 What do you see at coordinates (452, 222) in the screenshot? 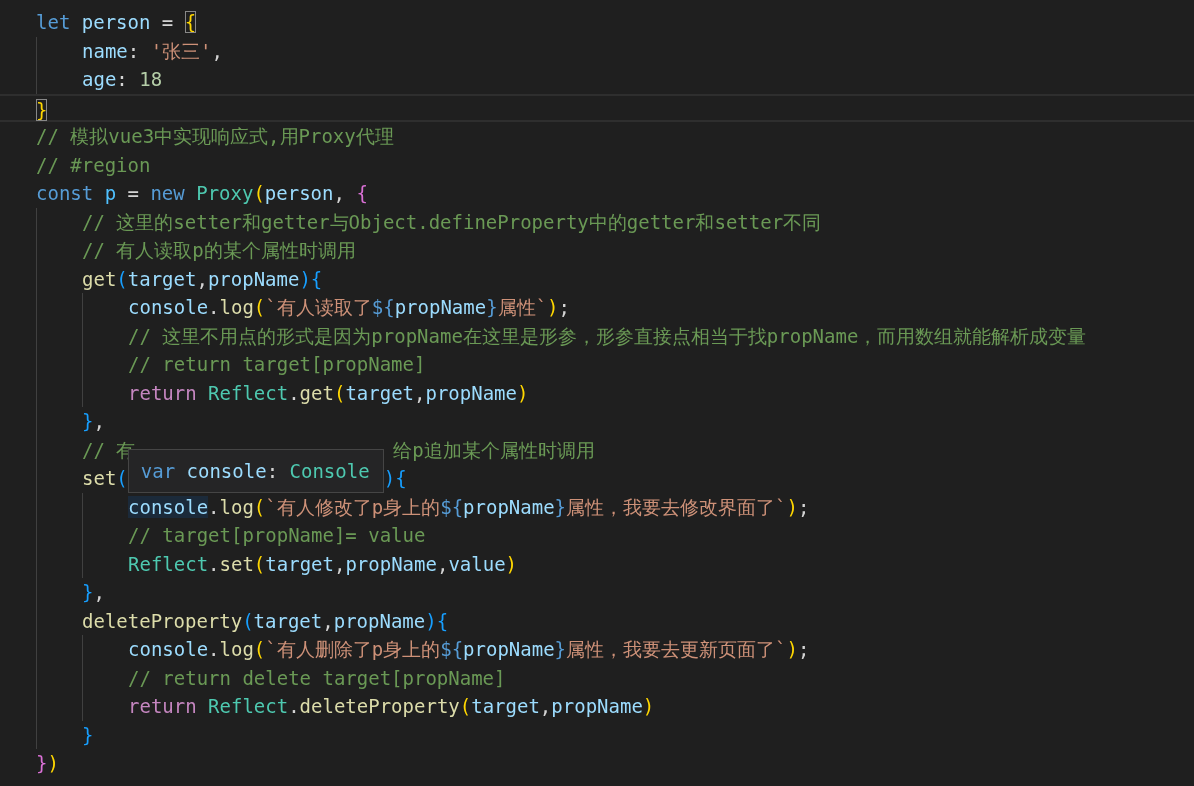
I see `code-line: // 这里的setter和getter与Object.defineProperty中的getter和setter不同` at bounding box center [452, 222].